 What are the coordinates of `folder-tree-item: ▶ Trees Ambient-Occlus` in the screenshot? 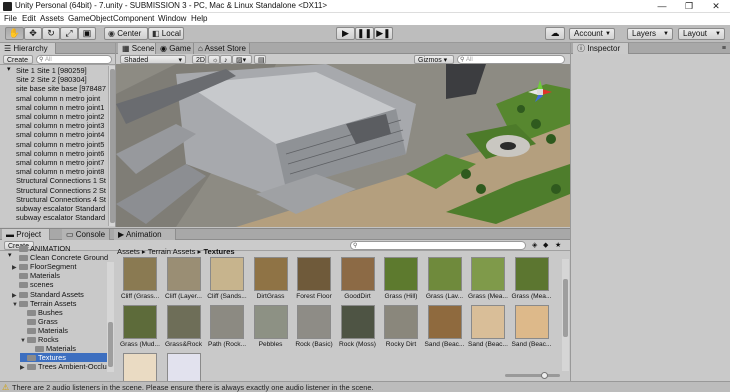 It's located at (65, 367).